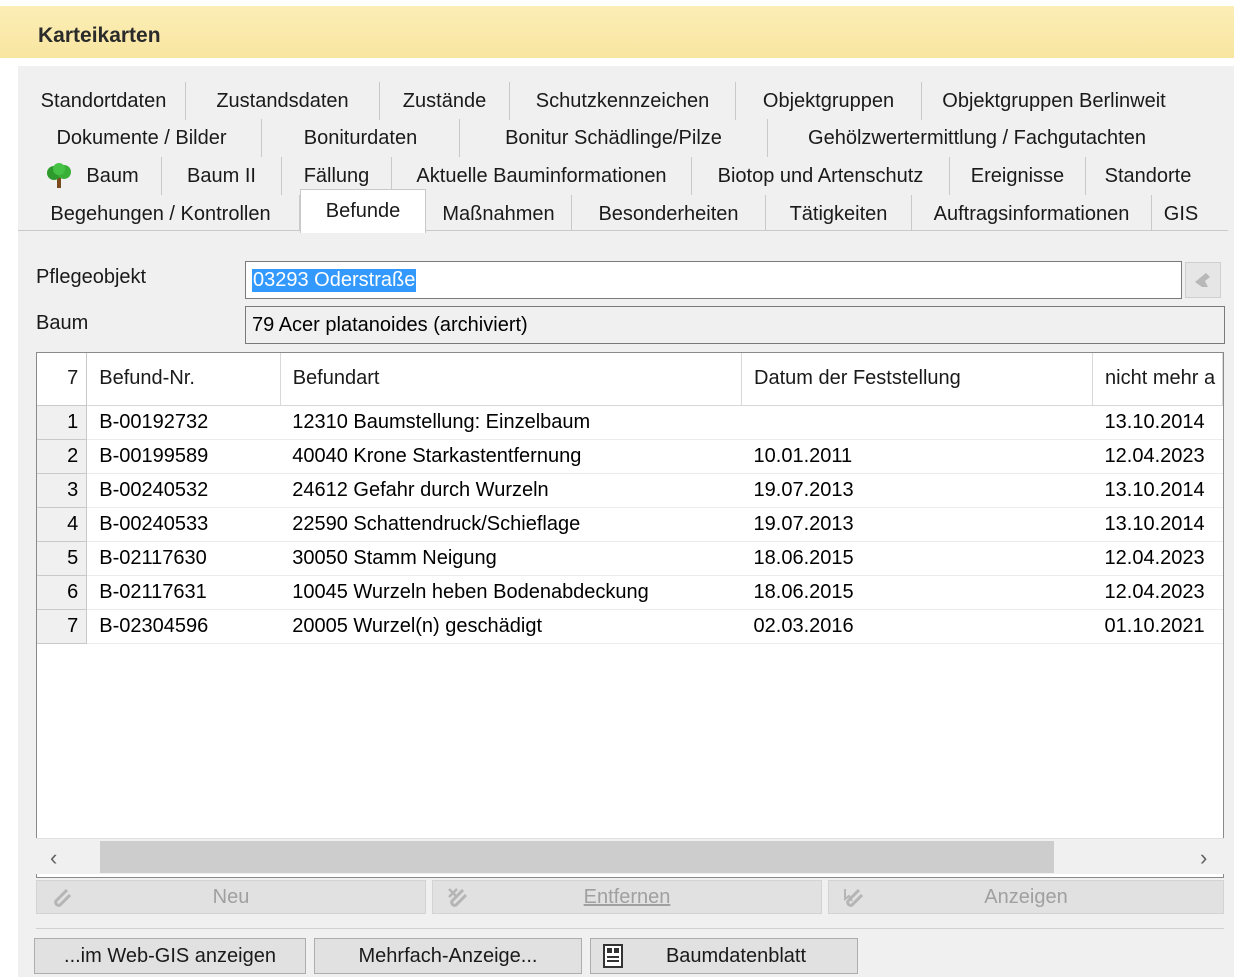 The width and height of the screenshot is (1234, 977). What do you see at coordinates (511, 379) in the screenshot?
I see `column-header-befundart: Befundart` at bounding box center [511, 379].